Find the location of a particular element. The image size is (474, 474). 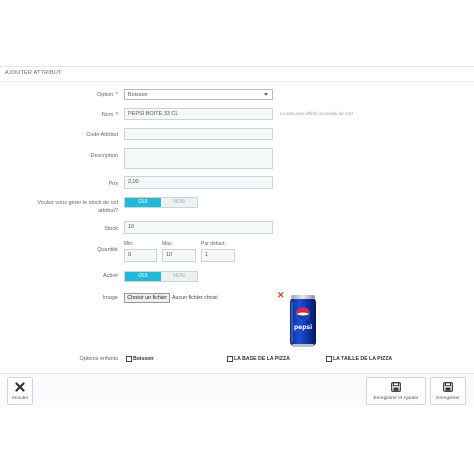

image-label: Image is located at coordinates (110, 298).